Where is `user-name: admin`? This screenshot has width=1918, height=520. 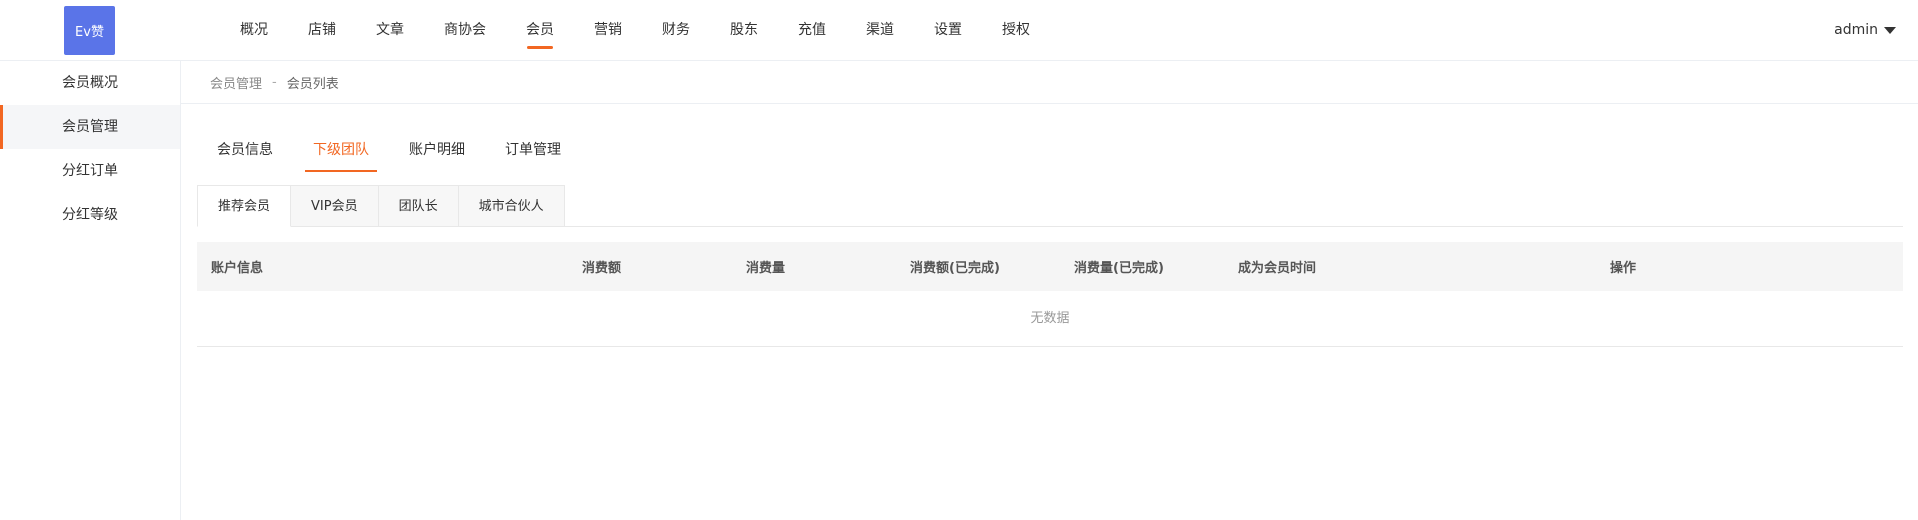 user-name: admin is located at coordinates (1856, 30).